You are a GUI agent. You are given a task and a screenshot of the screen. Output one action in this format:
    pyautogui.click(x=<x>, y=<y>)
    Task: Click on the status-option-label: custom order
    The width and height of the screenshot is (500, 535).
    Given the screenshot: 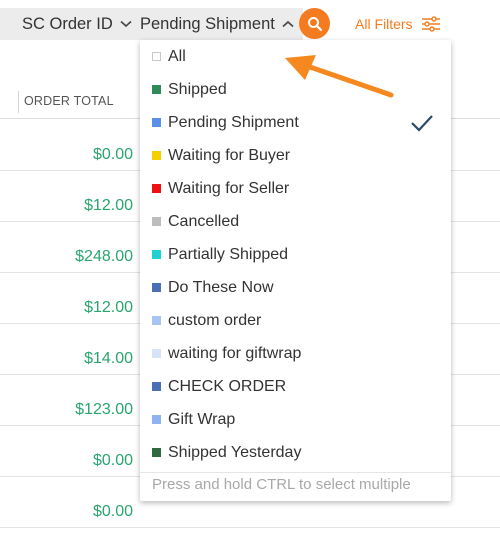 What is the action you would take?
    pyautogui.click(x=215, y=320)
    